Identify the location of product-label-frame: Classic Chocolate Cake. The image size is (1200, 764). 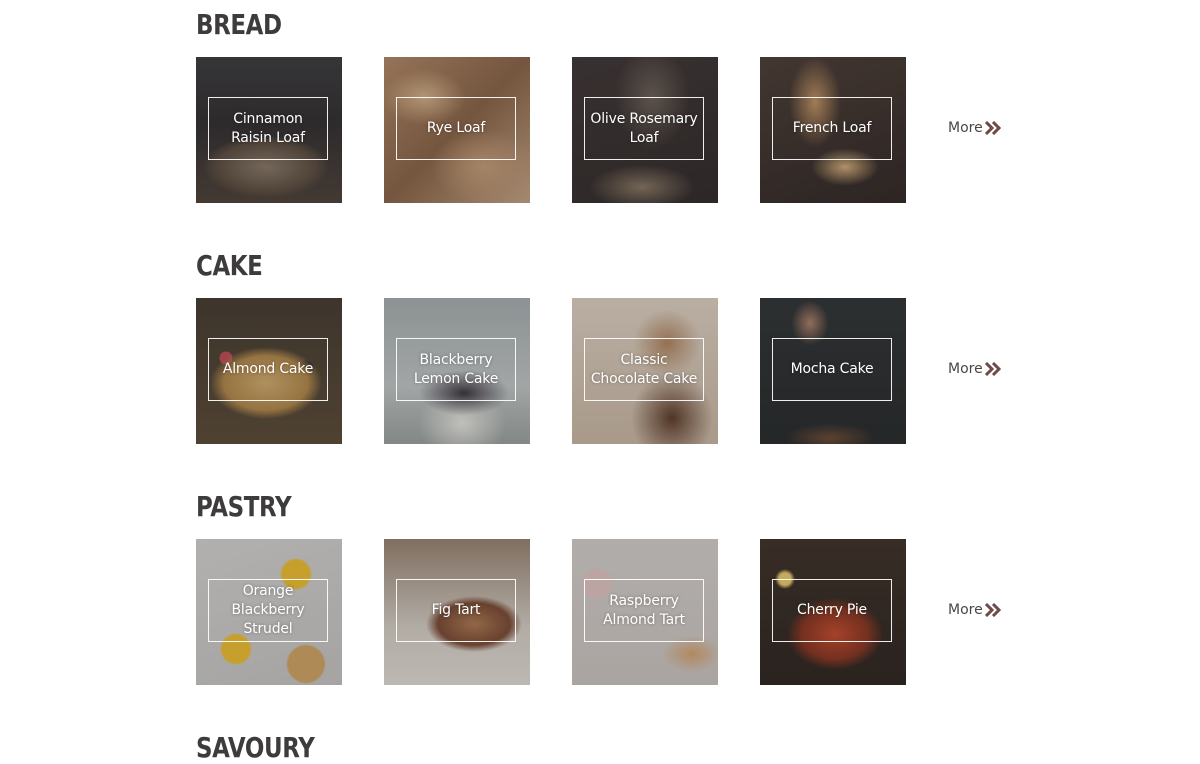
(644, 369).